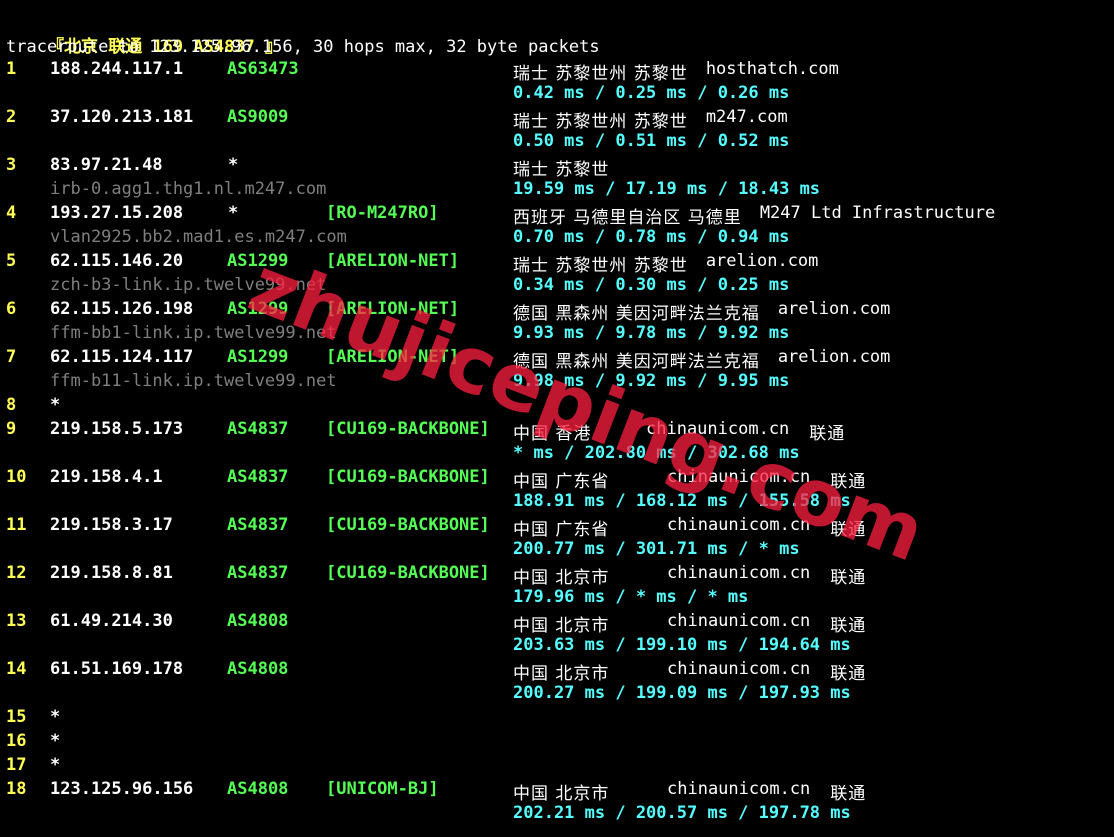 This screenshot has width=1114, height=837. What do you see at coordinates (122, 117) in the screenshot?
I see `hop-ip: 37.120.213.181` at bounding box center [122, 117].